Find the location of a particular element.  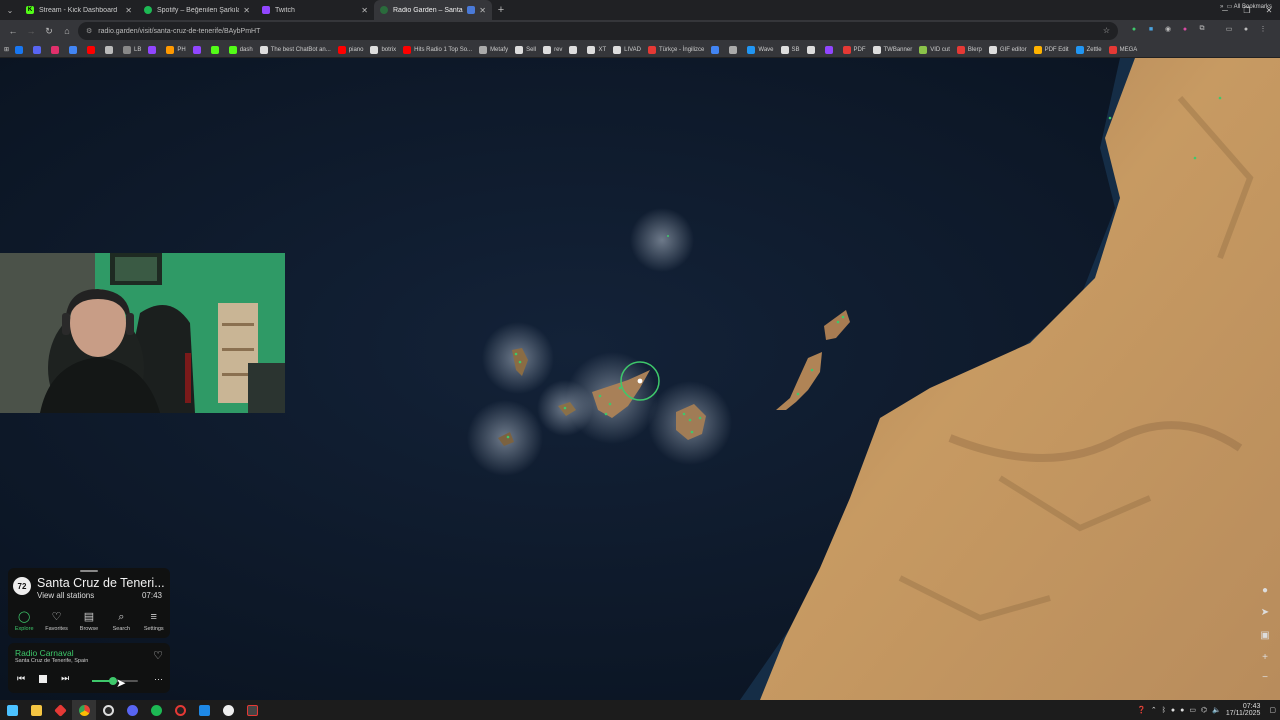

lock-icon: ▣ is located at coordinates (1265, 635).